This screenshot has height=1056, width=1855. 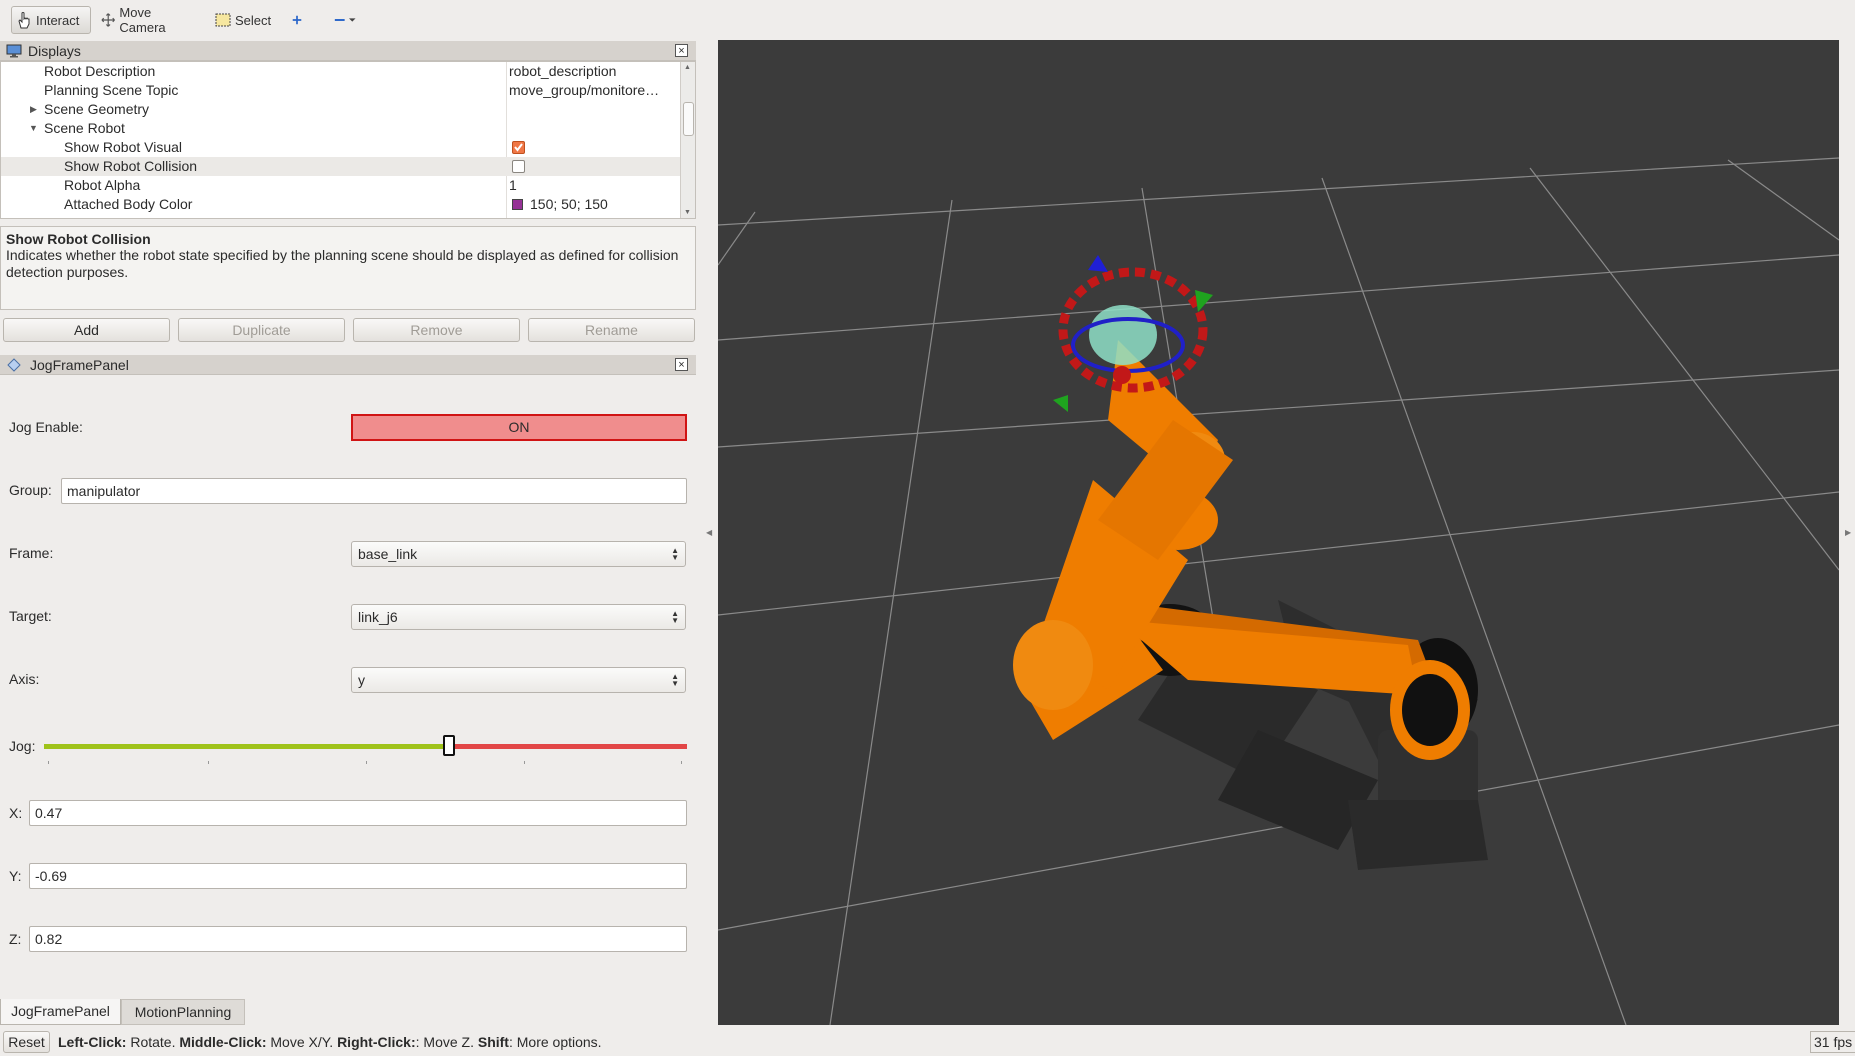 I want to click on scroll-down-icon: ▼, so click(x=687, y=212).